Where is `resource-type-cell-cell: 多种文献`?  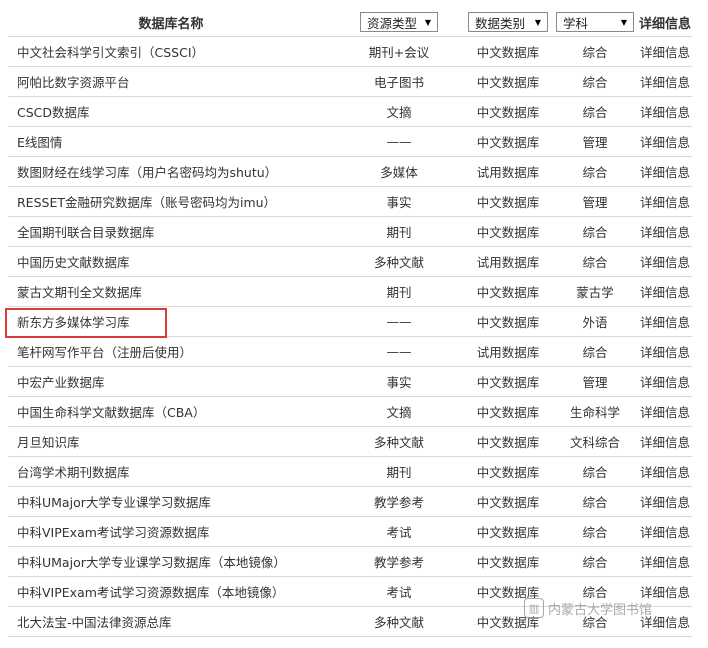 resource-type-cell-cell: 多种文献 is located at coordinates (399, 441).